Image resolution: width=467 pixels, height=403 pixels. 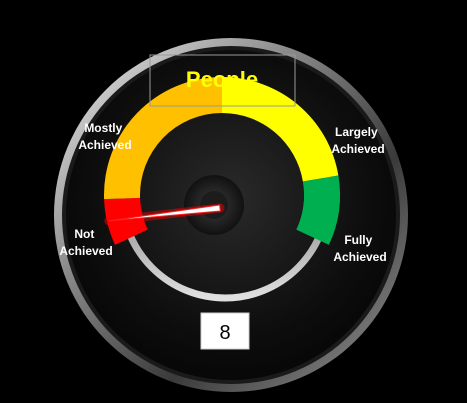 I want to click on label-not-line2: Achieved, so click(x=85, y=251).